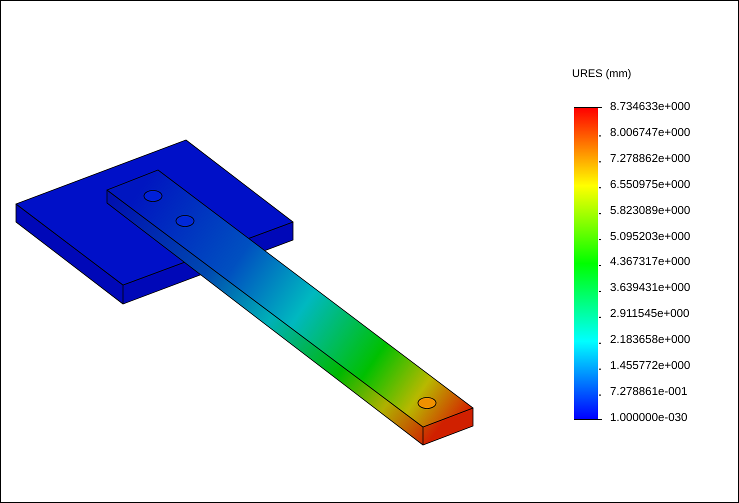  I want to click on legend-title: URES (mm), so click(602, 74).